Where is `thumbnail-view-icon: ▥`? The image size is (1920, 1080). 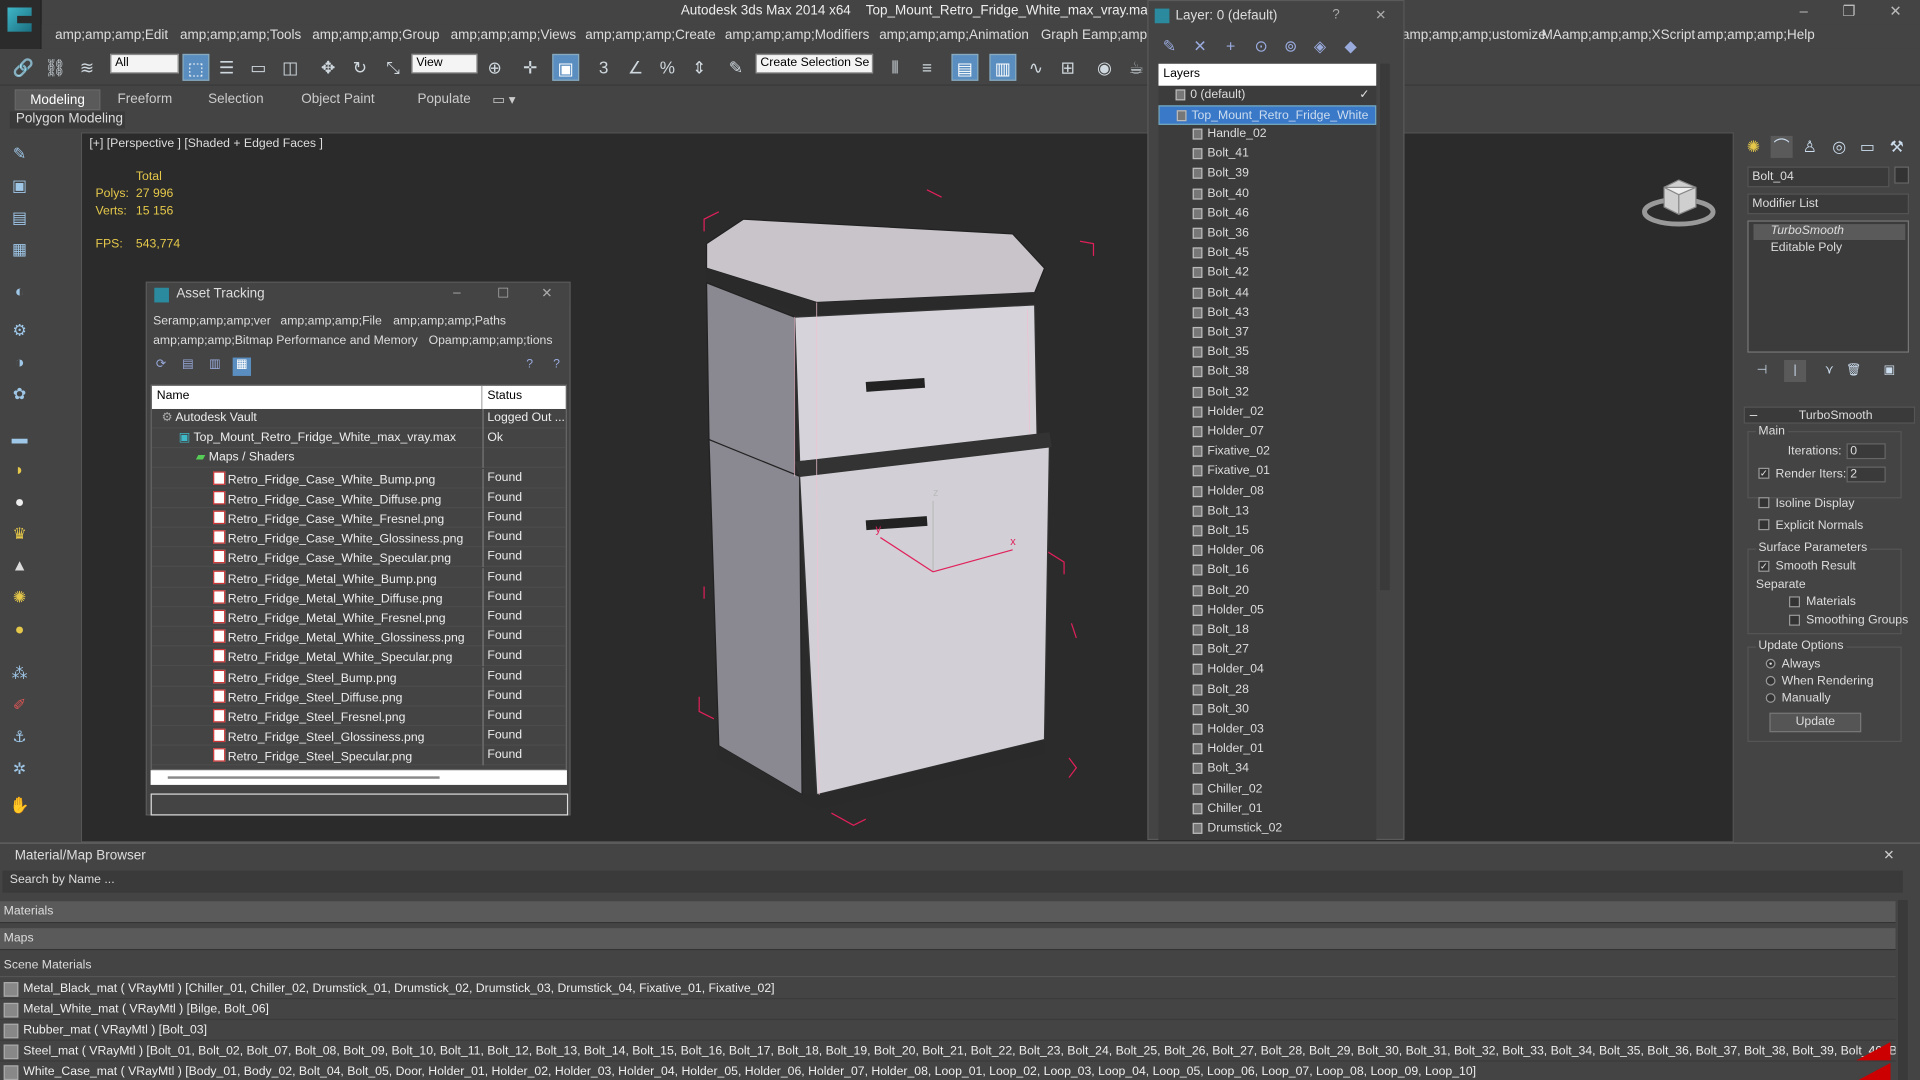 thumbnail-view-icon: ▥ is located at coordinates (215, 367).